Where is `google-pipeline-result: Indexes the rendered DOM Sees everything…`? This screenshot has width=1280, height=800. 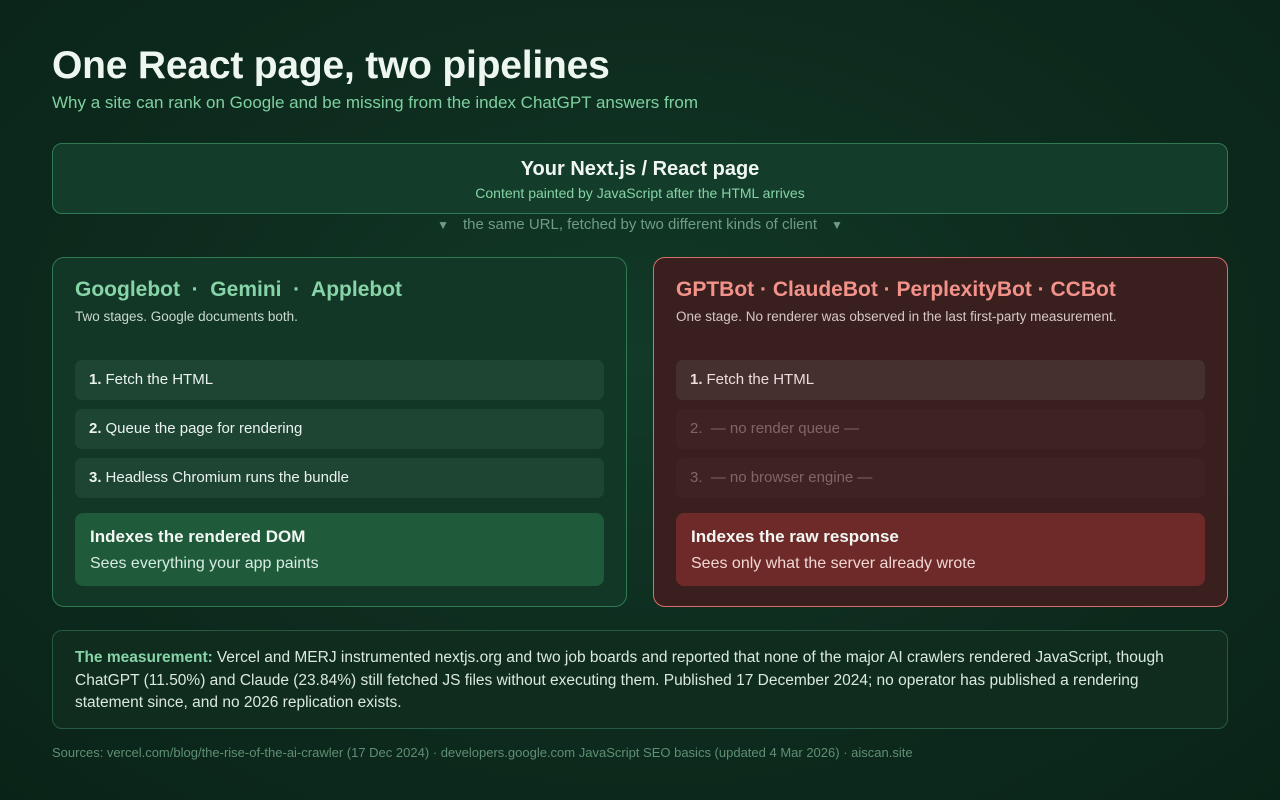 google-pipeline-result: Indexes the rendered DOM Sees everything… is located at coordinates (339, 549).